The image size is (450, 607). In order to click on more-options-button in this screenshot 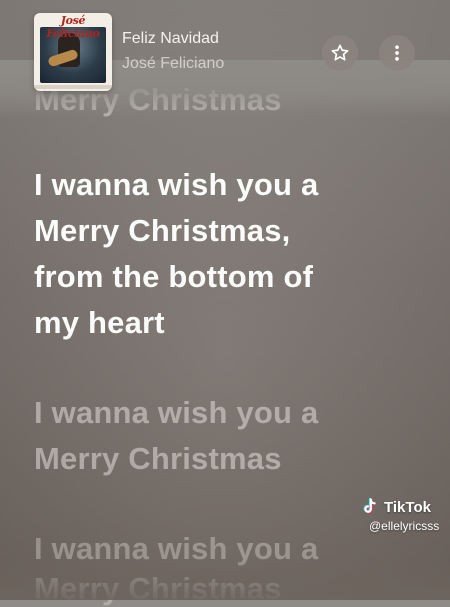, I will do `click(397, 53)`.